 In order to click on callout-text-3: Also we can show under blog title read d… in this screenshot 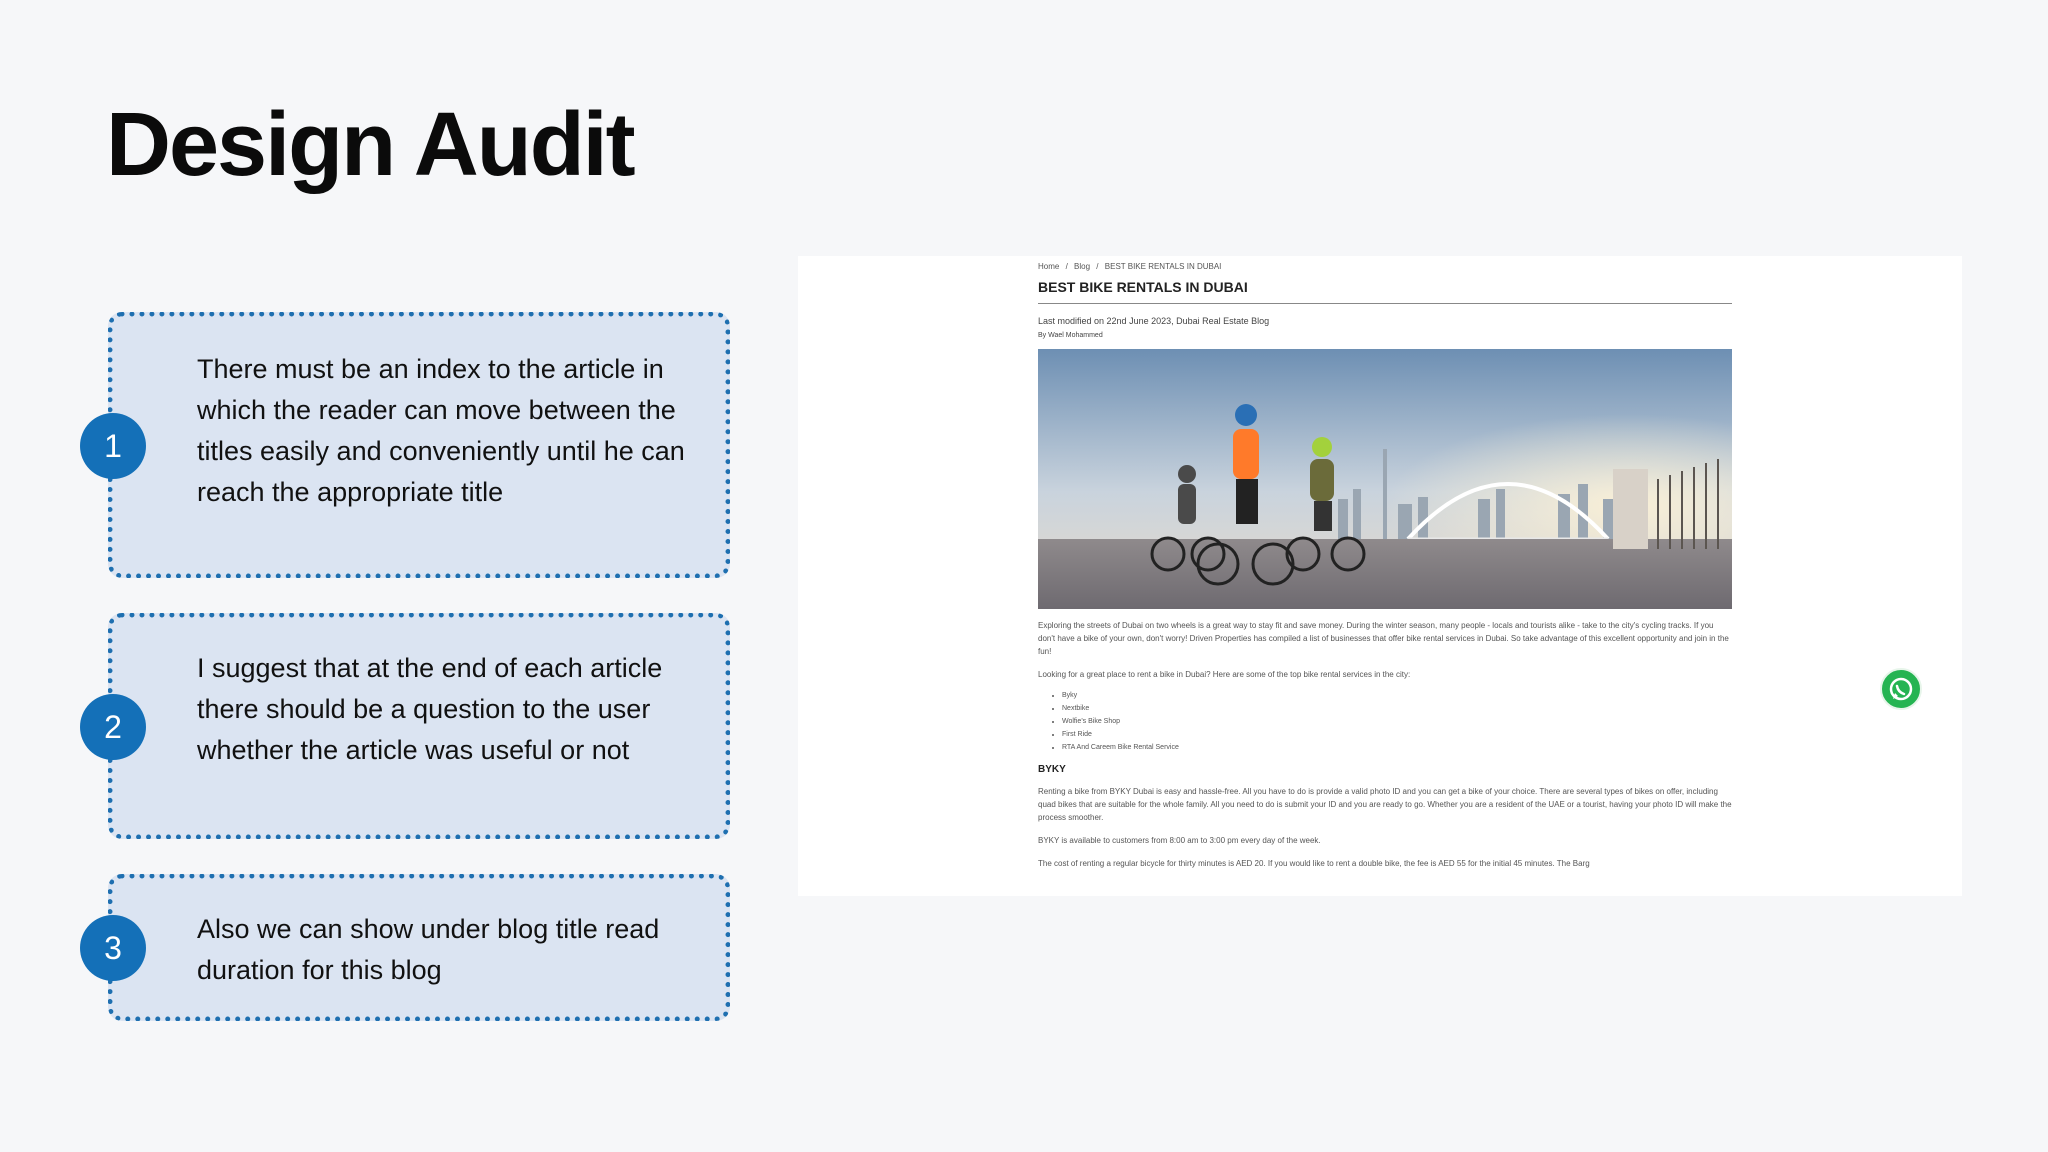, I will do `click(428, 949)`.